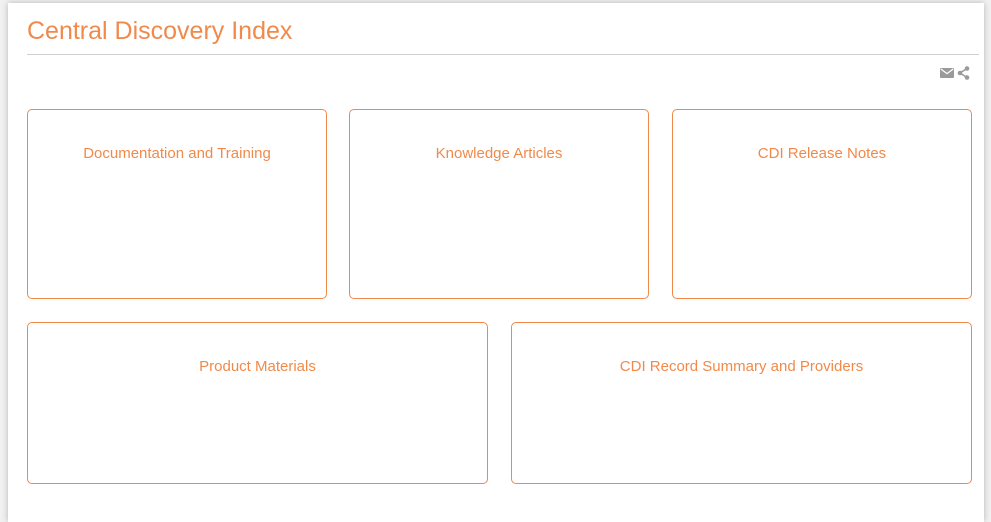  Describe the element at coordinates (499, 204) in the screenshot. I see `tile-knowledge-articles: Knowledge Articles` at that location.